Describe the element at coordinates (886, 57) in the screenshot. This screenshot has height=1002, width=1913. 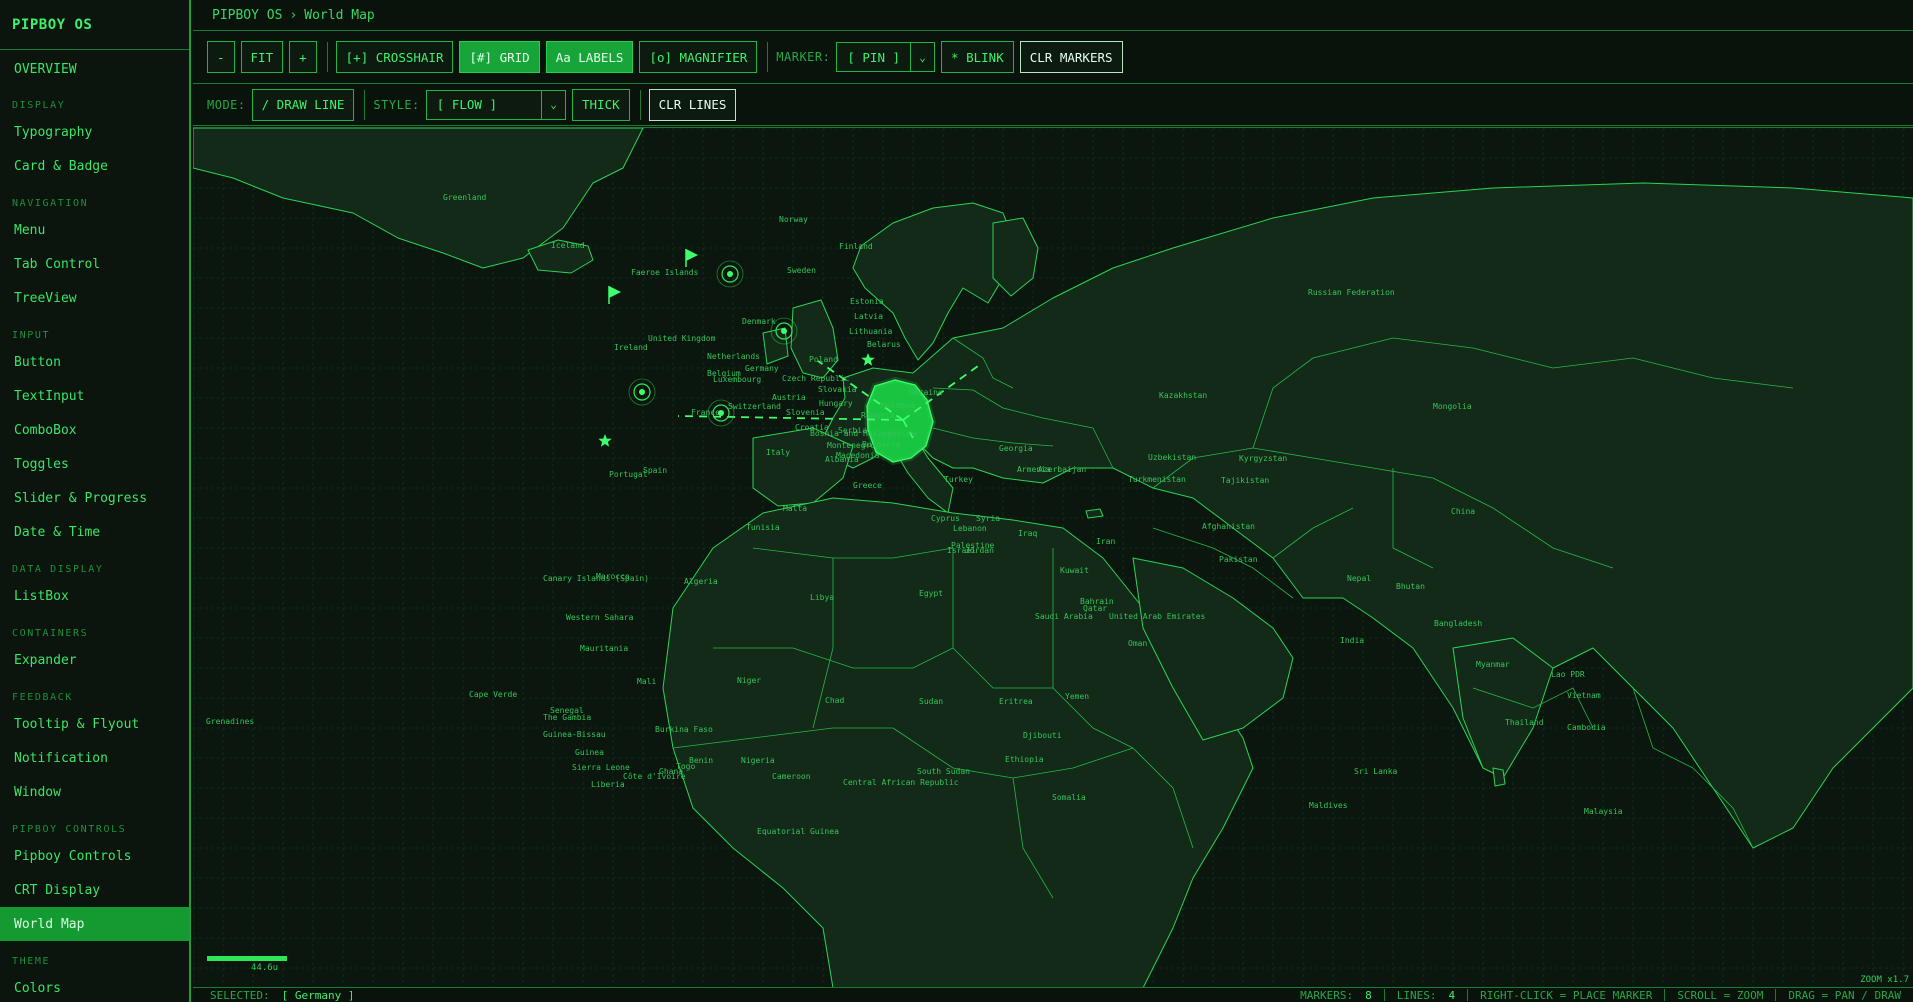
I see `marker-select: [ PIN ] ⌄` at that location.